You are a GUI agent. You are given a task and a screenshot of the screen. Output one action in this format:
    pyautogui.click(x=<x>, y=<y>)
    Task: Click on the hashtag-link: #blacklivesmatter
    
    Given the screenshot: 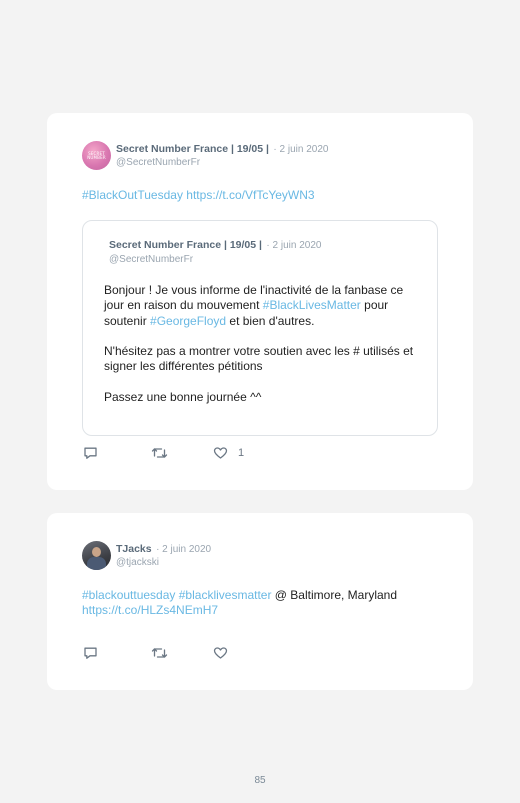 What is the action you would take?
    pyautogui.click(x=225, y=595)
    